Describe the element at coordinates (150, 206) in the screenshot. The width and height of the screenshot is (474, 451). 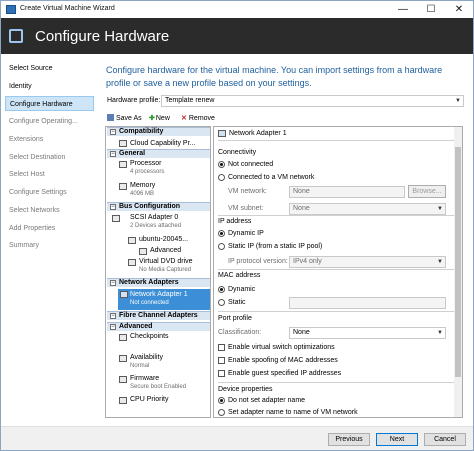
I see `tree-category-label: Bus Configuration` at that location.